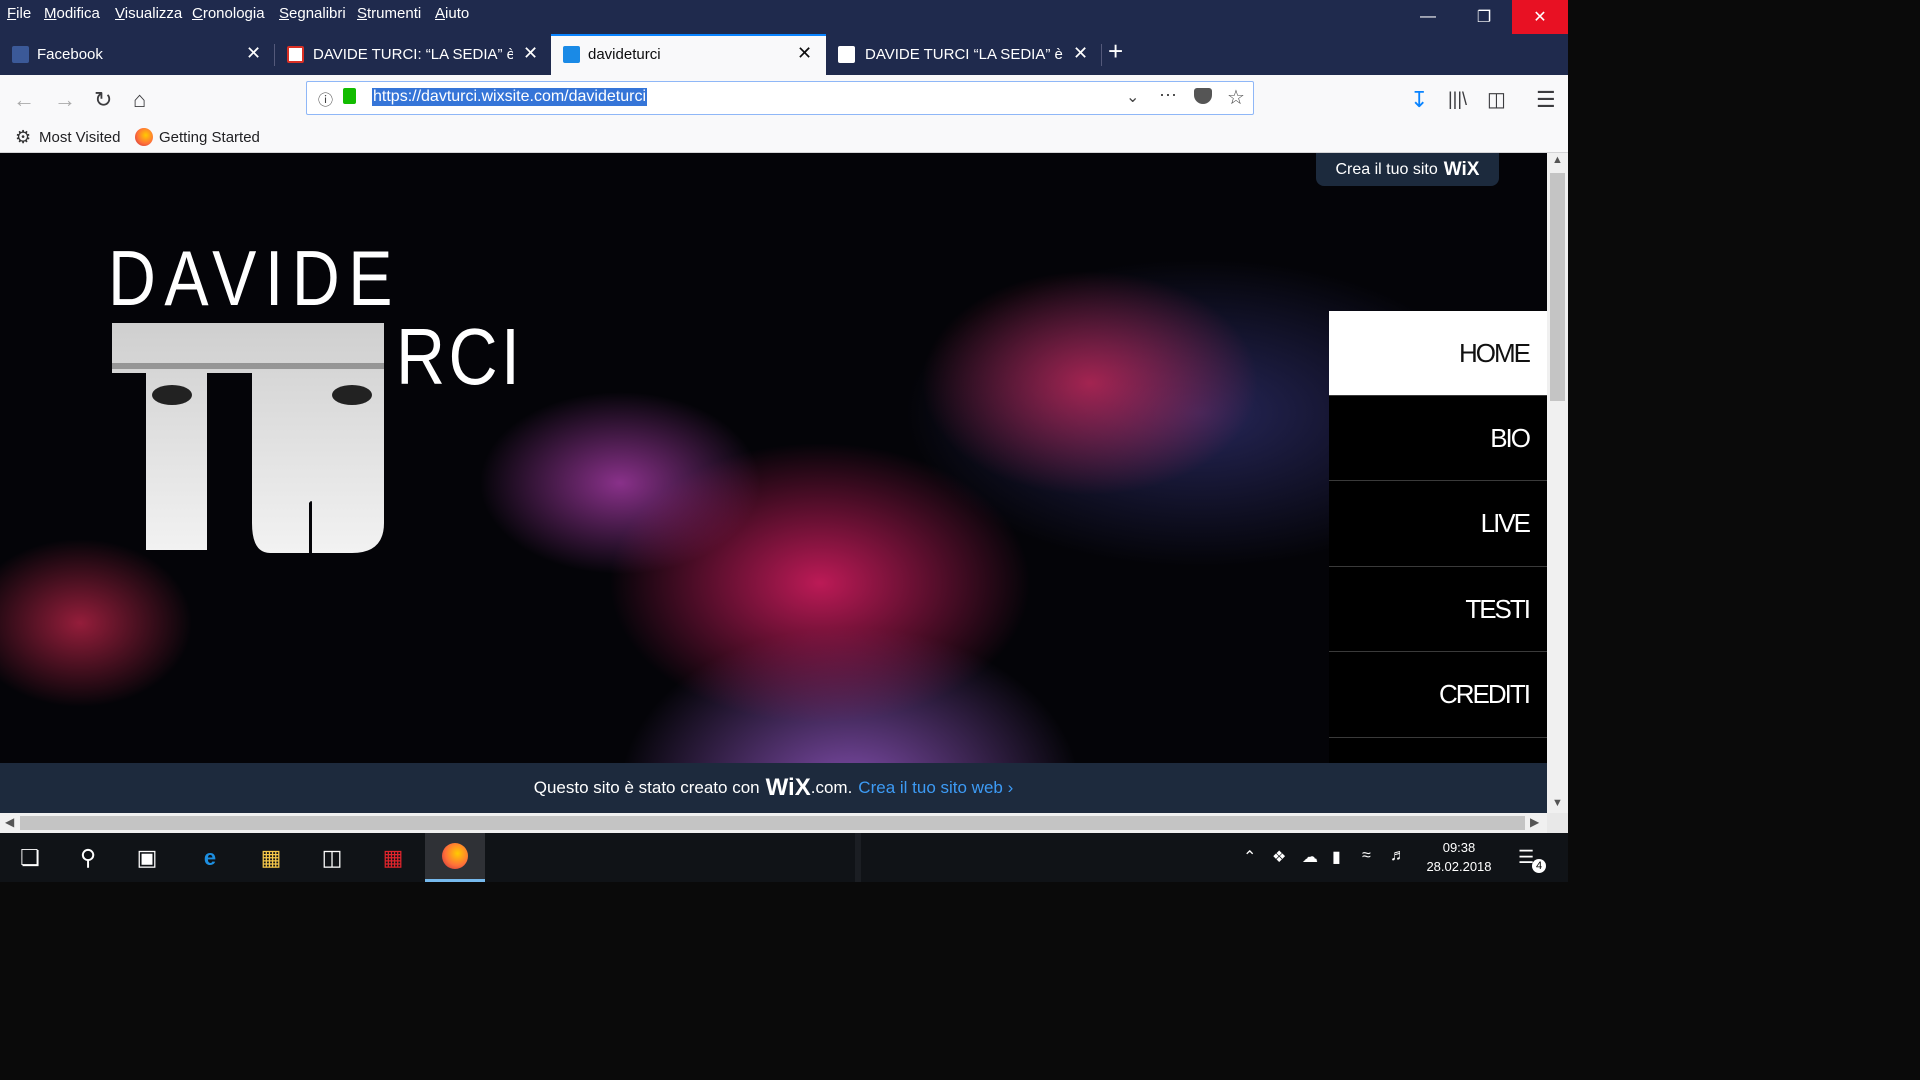 The image size is (1920, 1080). I want to click on menu-file: File, so click(19, 13).